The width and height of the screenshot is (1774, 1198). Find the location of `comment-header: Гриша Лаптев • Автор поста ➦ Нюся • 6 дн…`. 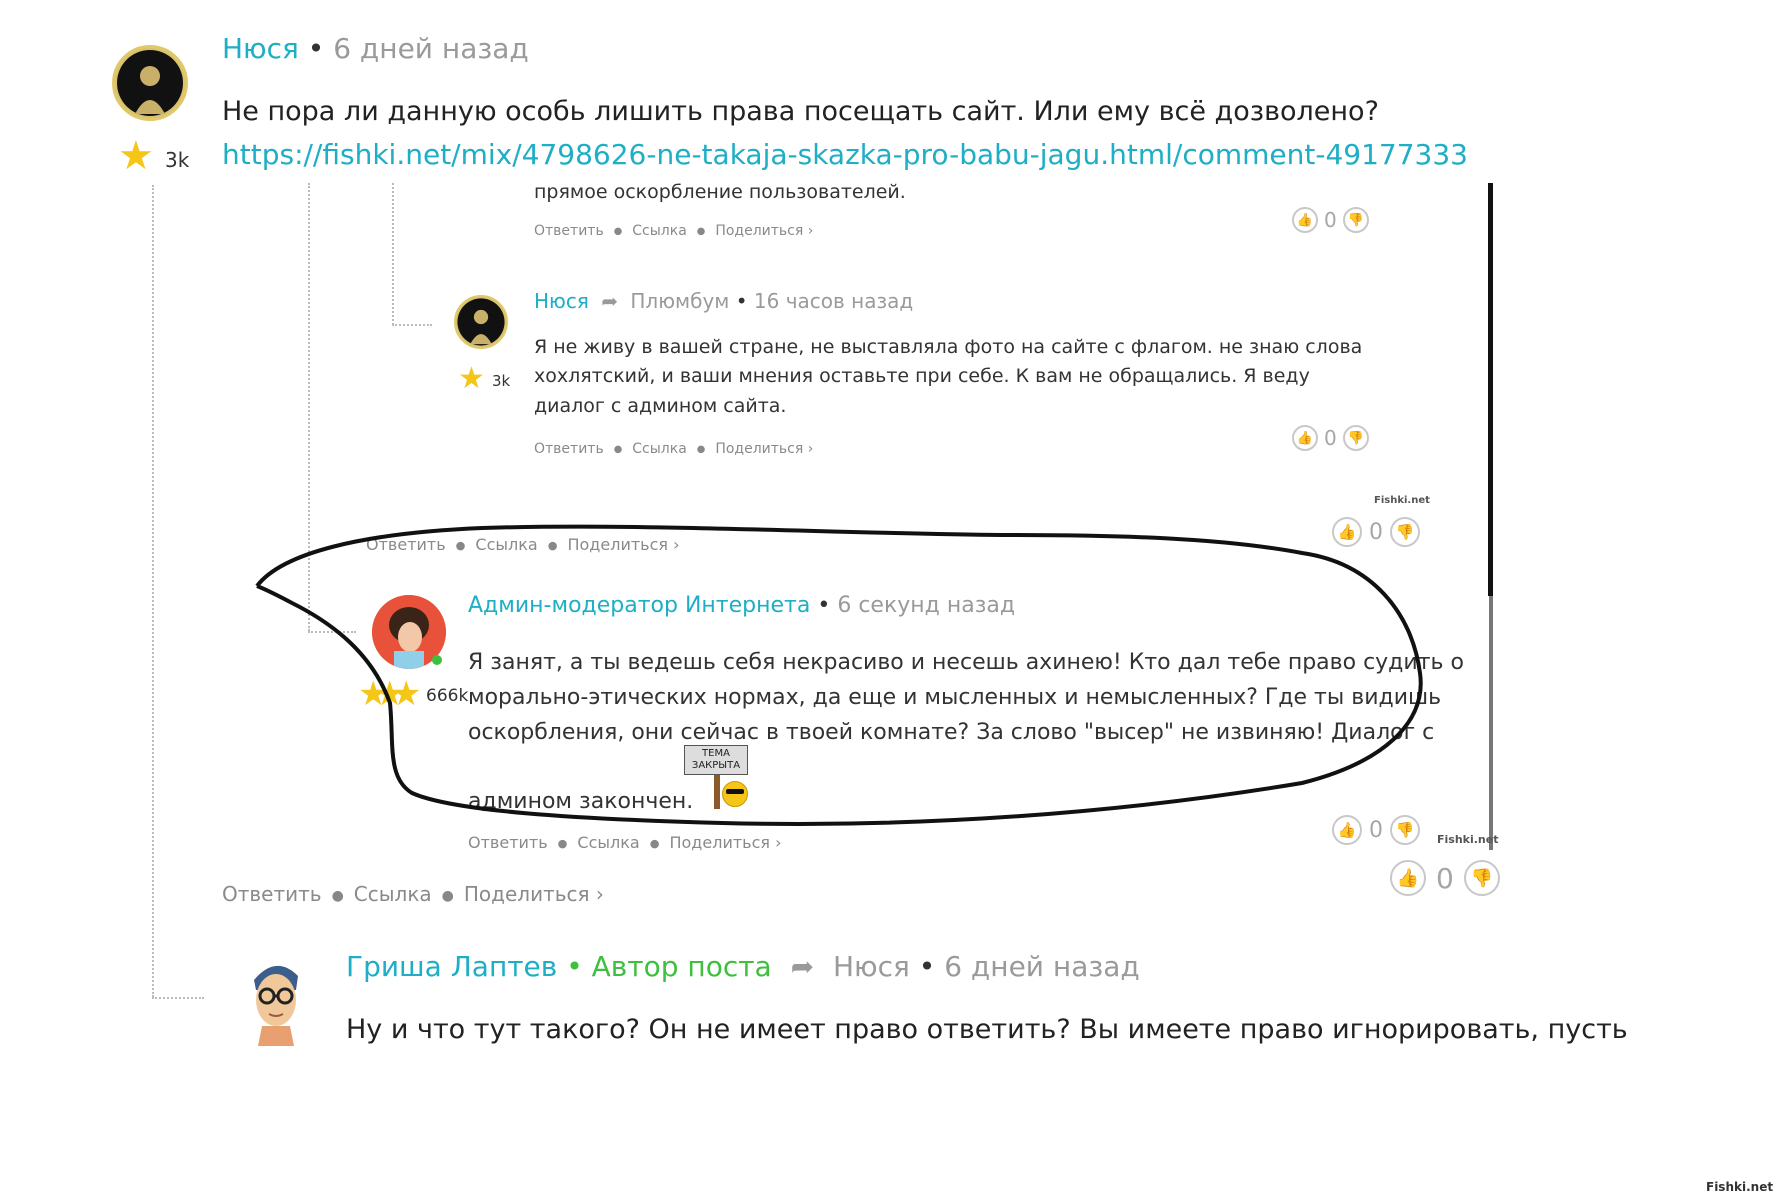

comment-header: Гриша Лаптев • Автор поста ➦ Нюся • 6 дн… is located at coordinates (743, 966).